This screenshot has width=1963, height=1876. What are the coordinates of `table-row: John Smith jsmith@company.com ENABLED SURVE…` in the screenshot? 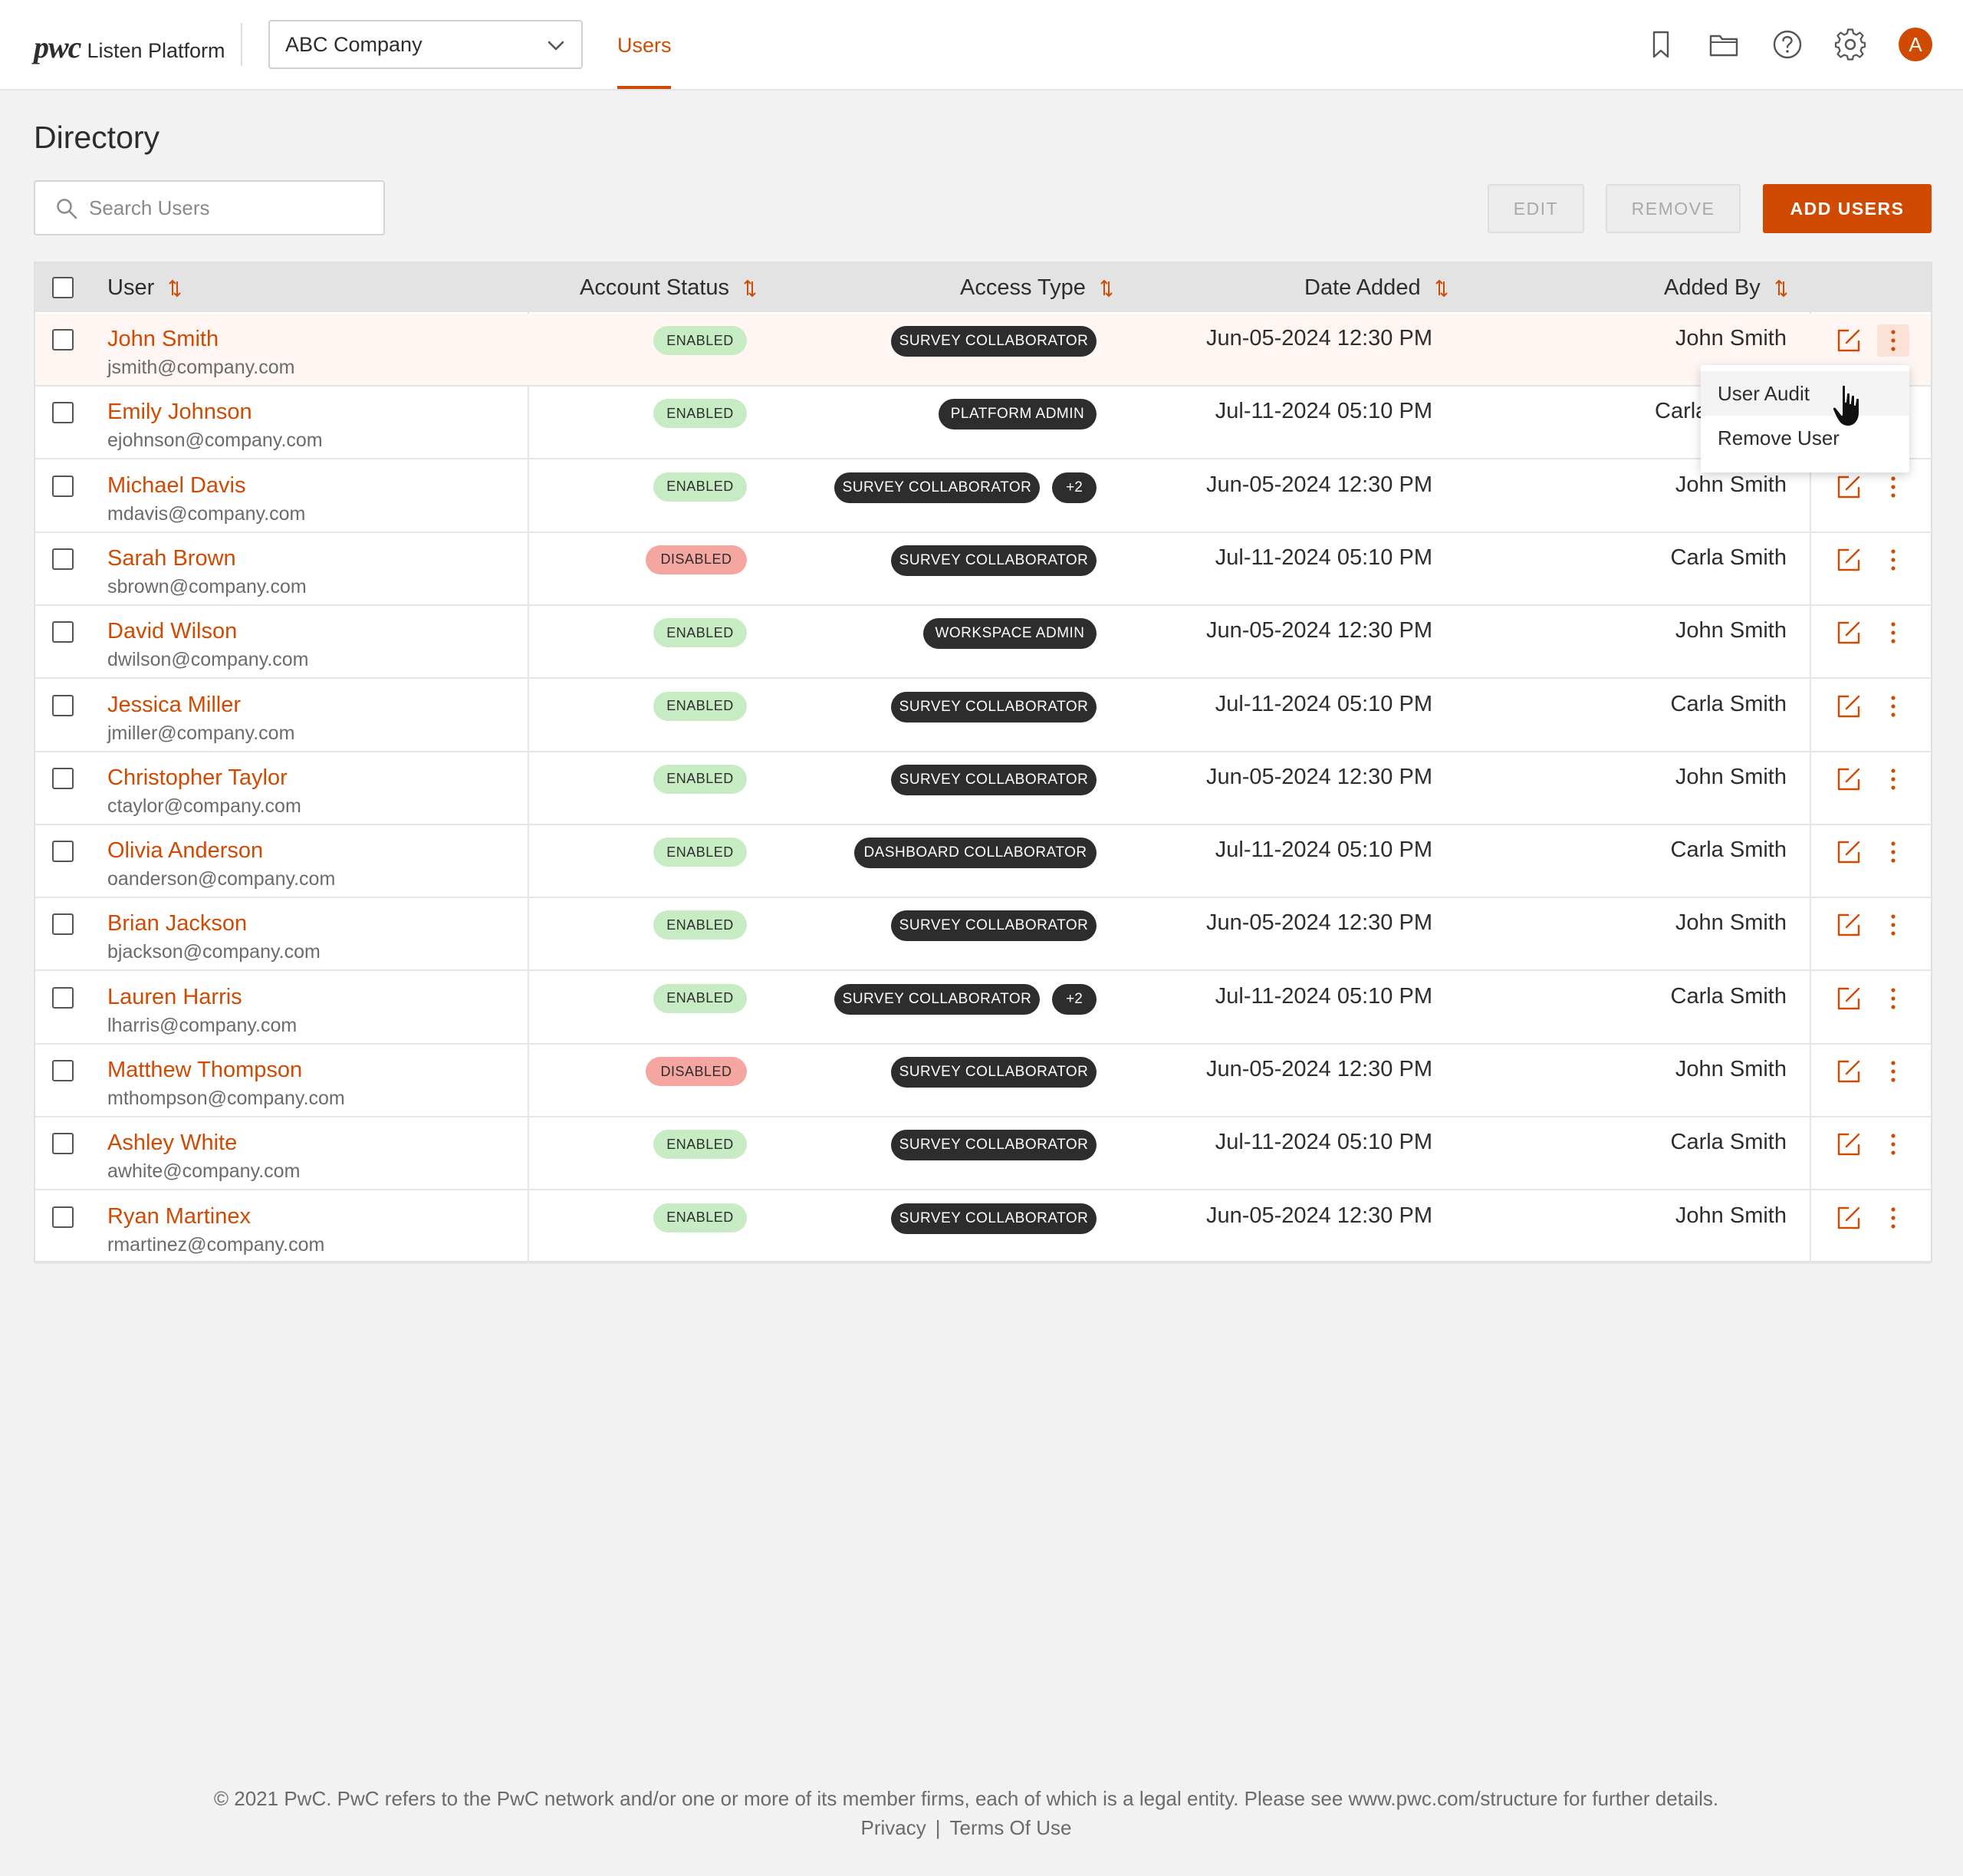 It's located at (983, 350).